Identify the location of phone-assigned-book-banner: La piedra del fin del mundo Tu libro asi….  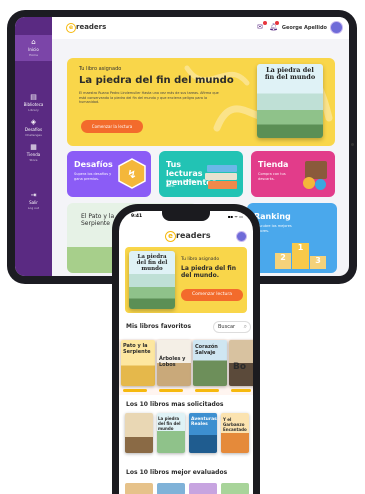
(186, 280).